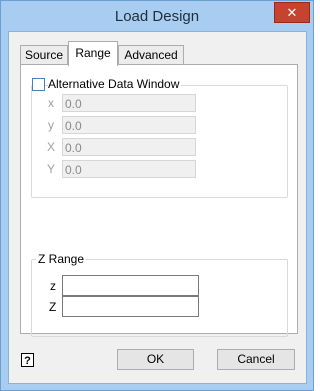 The image size is (320, 391). Describe the element at coordinates (129, 147) in the screenshot. I see `x-max-field: 0.0` at that location.